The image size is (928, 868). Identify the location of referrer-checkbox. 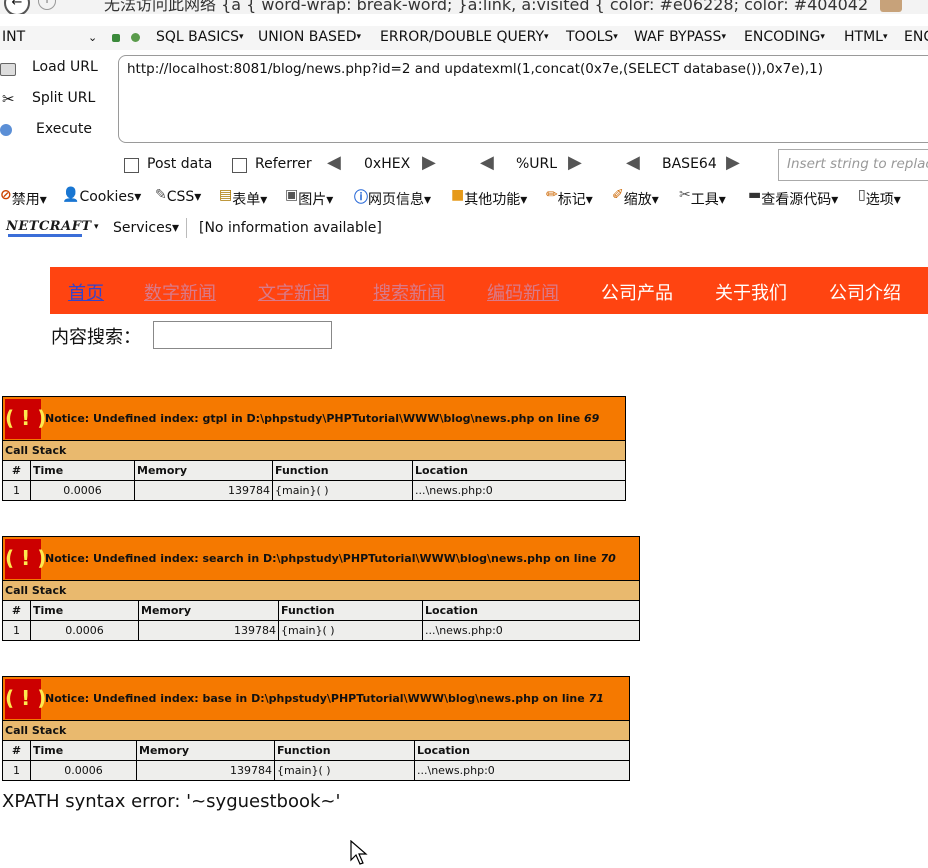
(239, 165).